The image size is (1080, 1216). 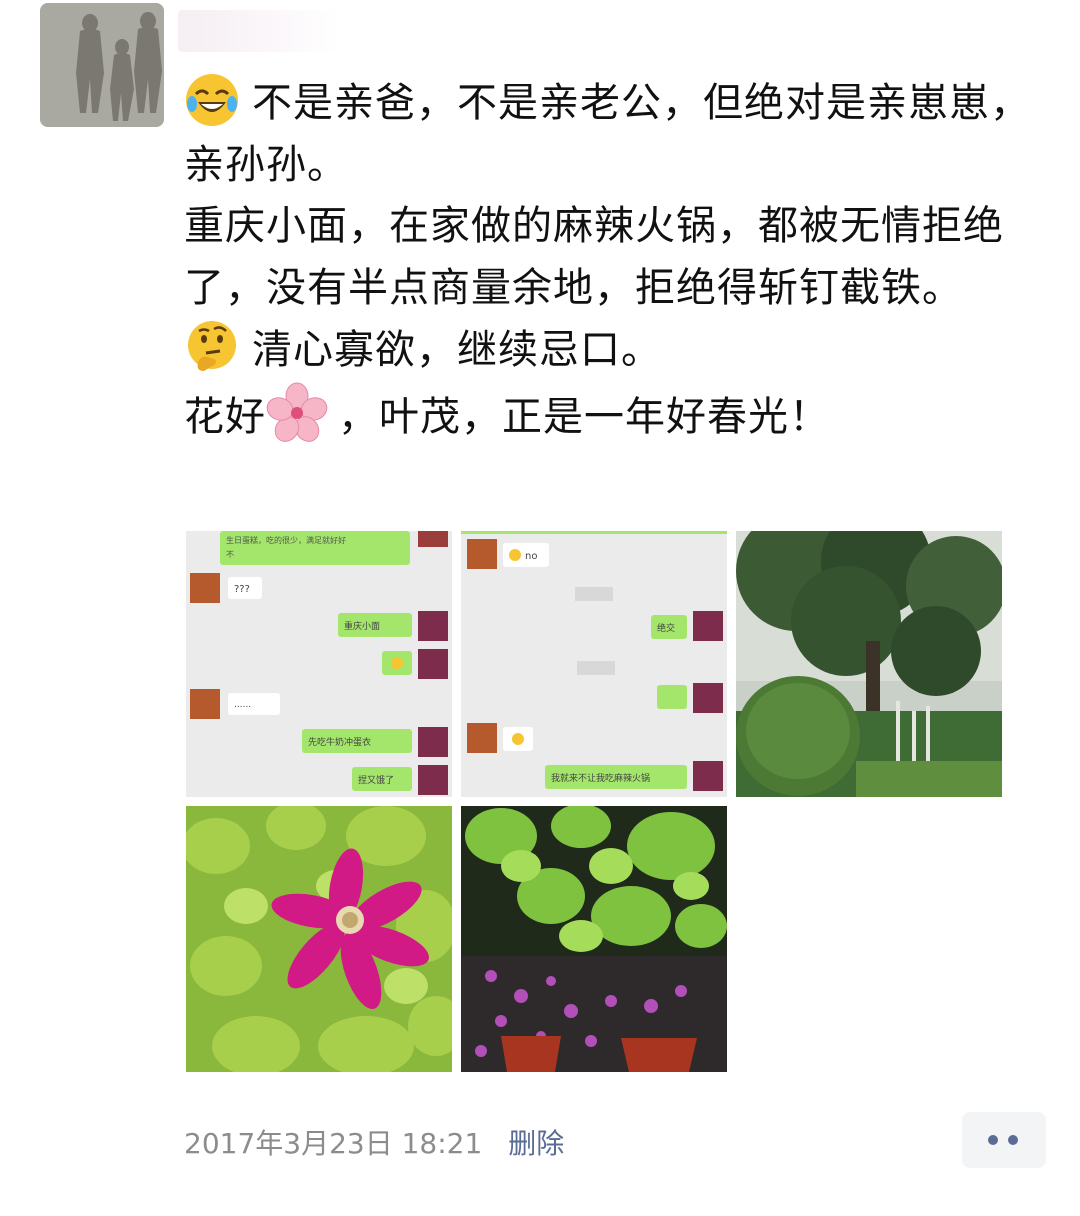 What do you see at coordinates (297, 413) in the screenshot?
I see `cherry-blossom-emoji` at bounding box center [297, 413].